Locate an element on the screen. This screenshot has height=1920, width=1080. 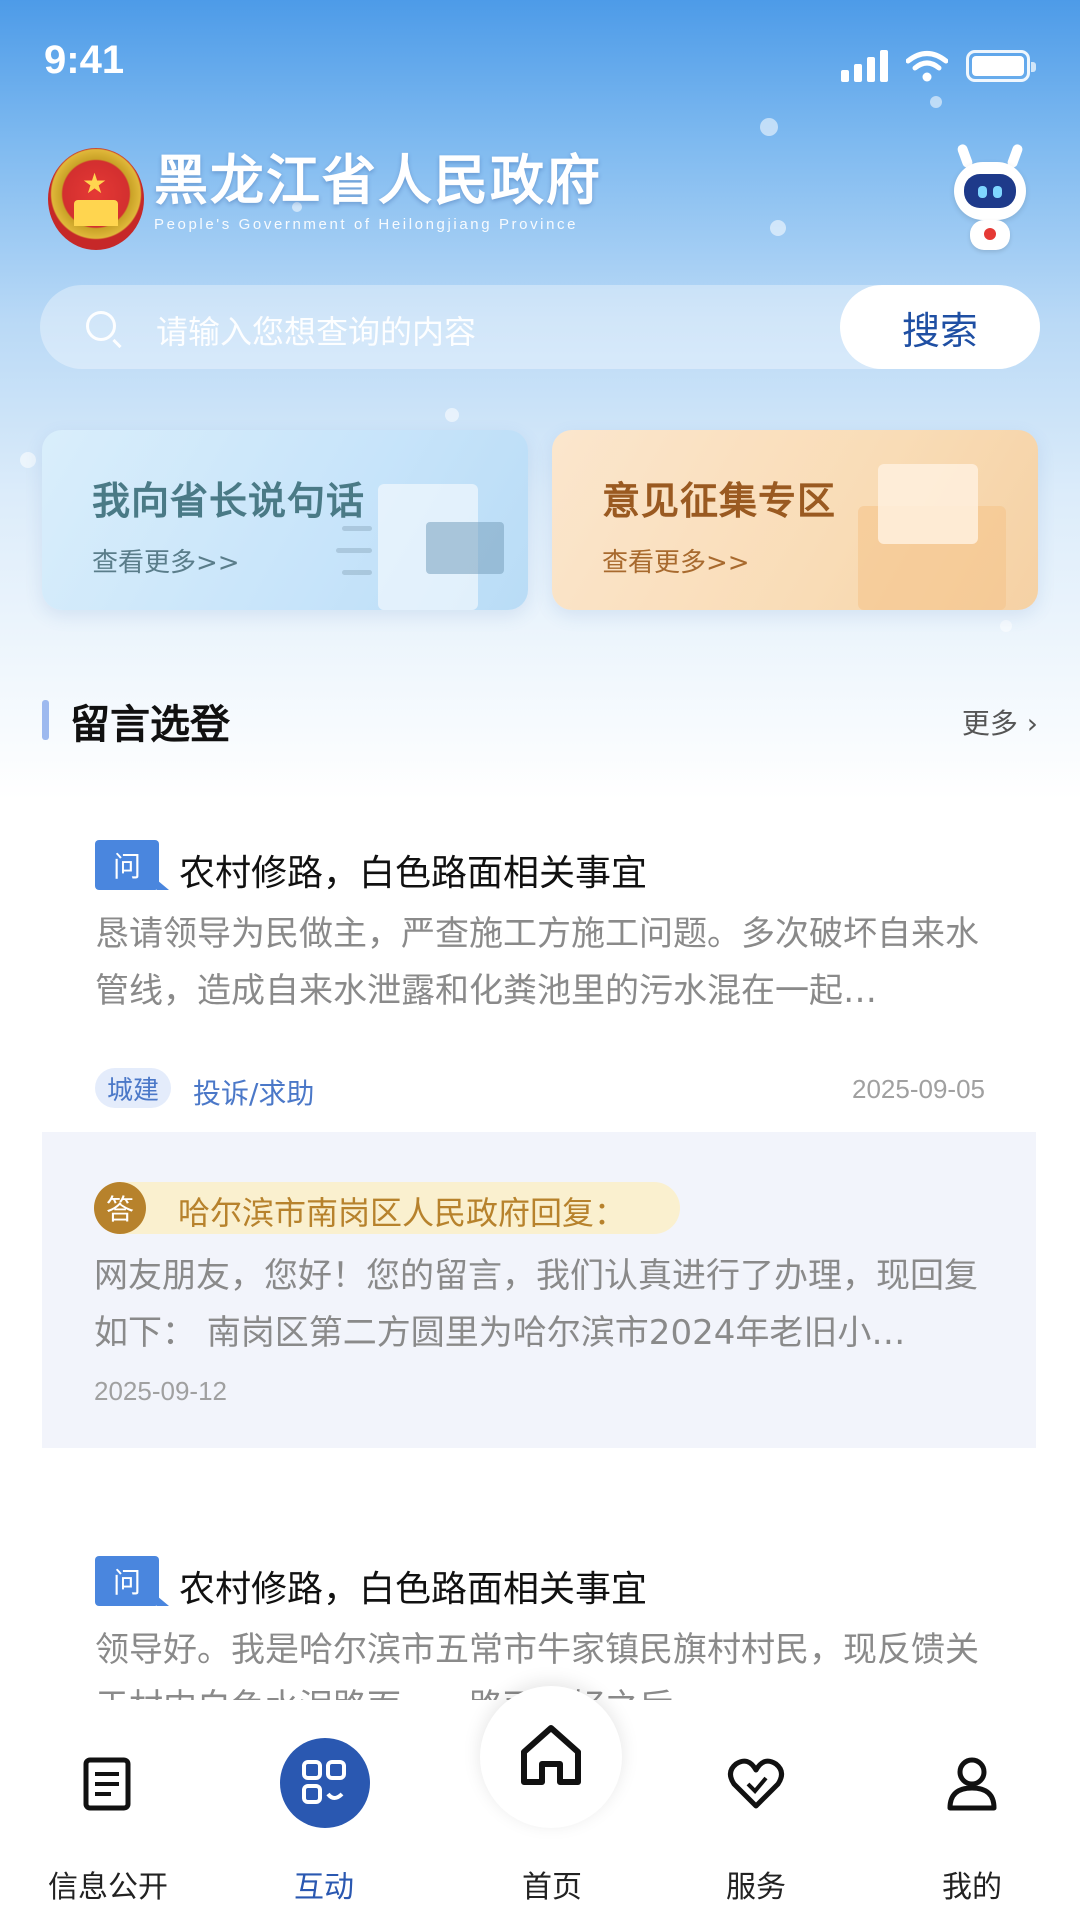
letter-paper-icon is located at coordinates (928, 504).